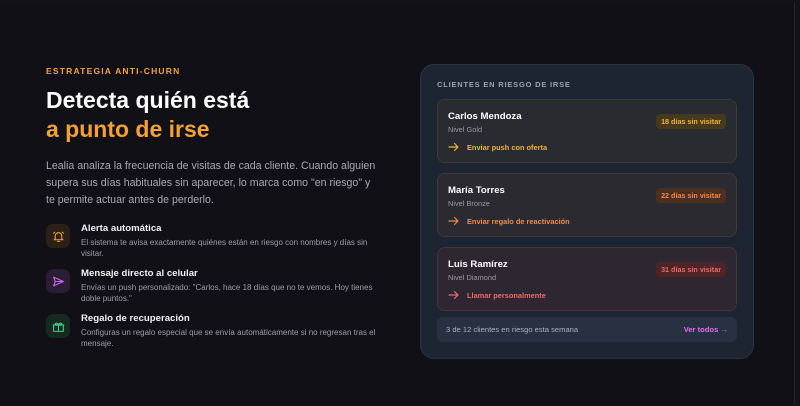  What do you see at coordinates (58, 236) in the screenshot?
I see `bell-icon` at bounding box center [58, 236].